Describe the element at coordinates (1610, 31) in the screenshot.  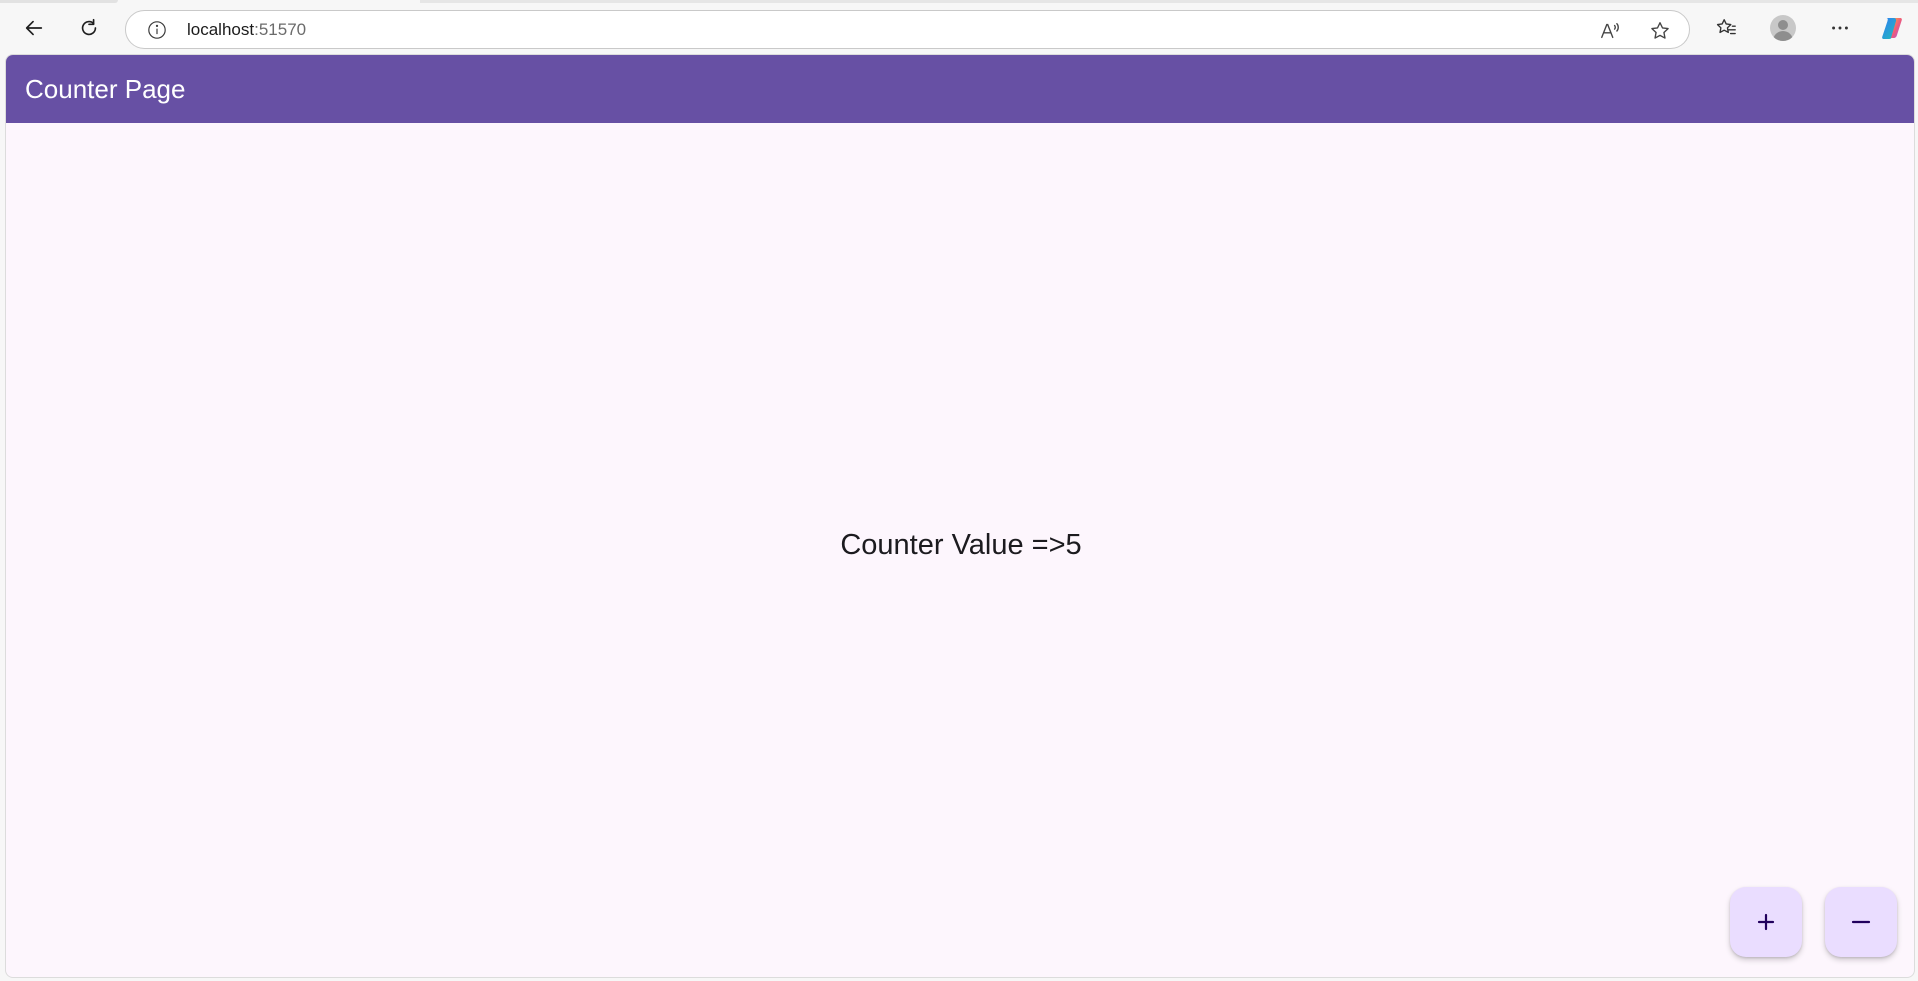
I see `read-aloud-icon` at that location.